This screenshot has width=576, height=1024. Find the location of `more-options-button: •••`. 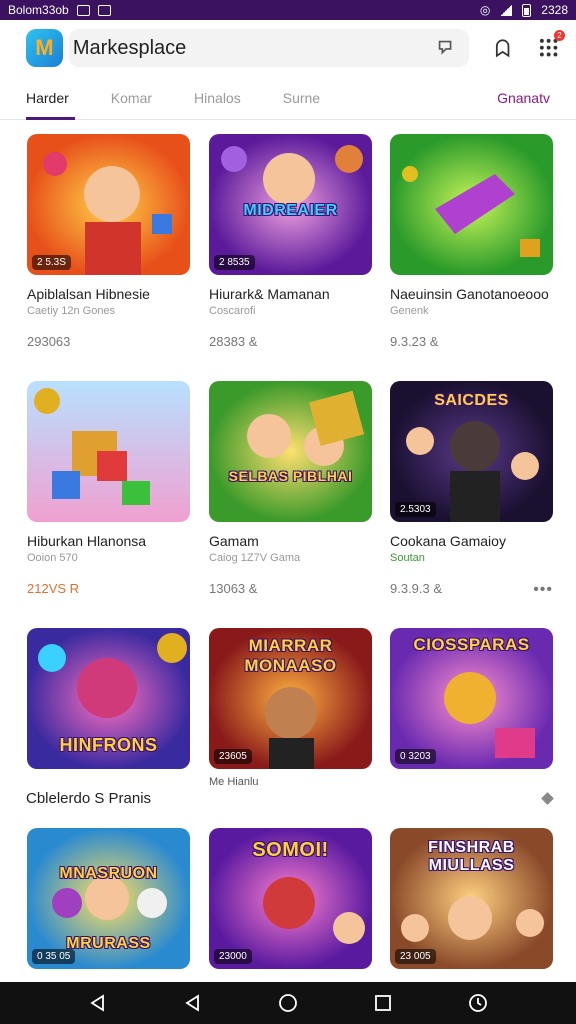

more-options-button: ••• is located at coordinates (543, 590).